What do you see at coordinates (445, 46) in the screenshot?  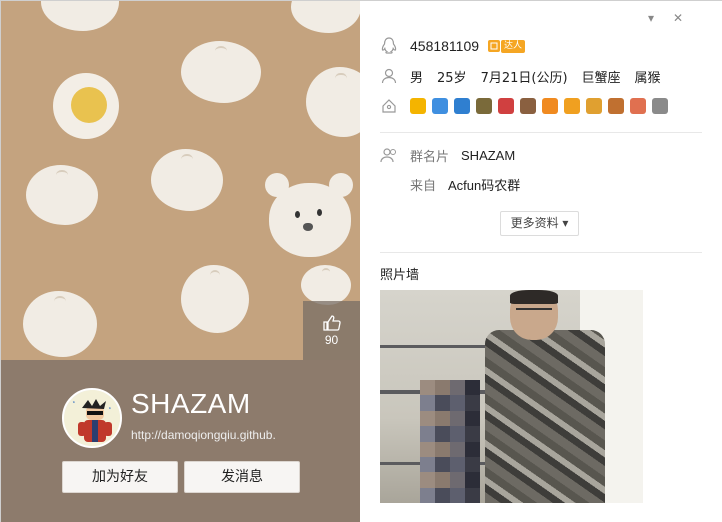 I see `qq-number: 458181109` at bounding box center [445, 46].